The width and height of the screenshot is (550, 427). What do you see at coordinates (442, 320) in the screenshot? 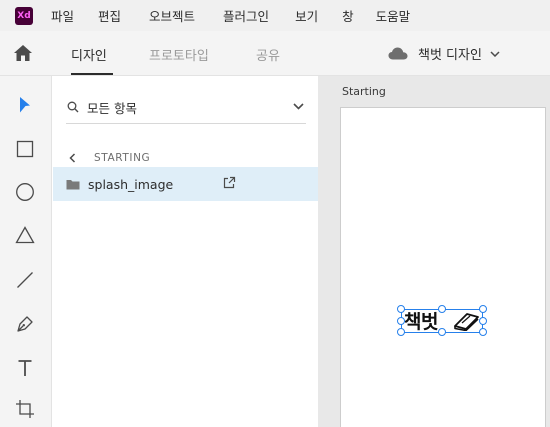
I see `selected-group: 책벗` at bounding box center [442, 320].